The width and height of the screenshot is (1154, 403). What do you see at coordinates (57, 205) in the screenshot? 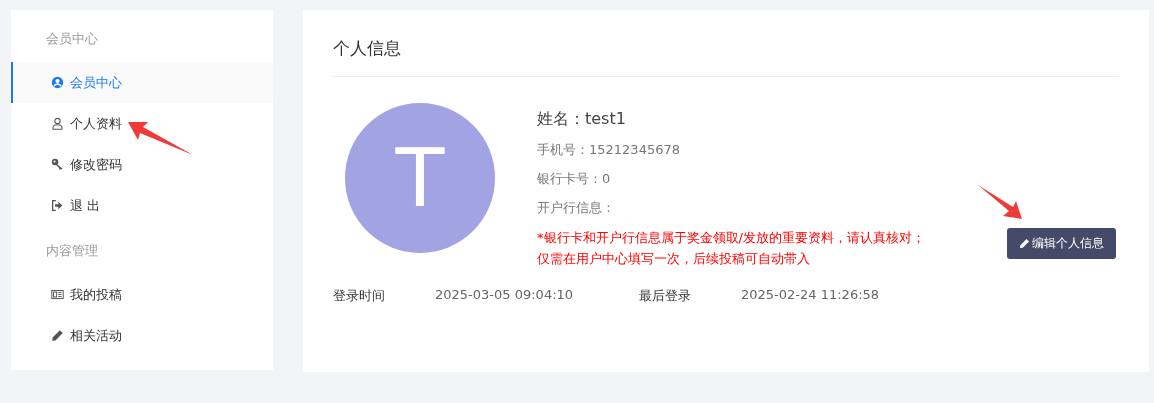
I see `logout-icon` at bounding box center [57, 205].